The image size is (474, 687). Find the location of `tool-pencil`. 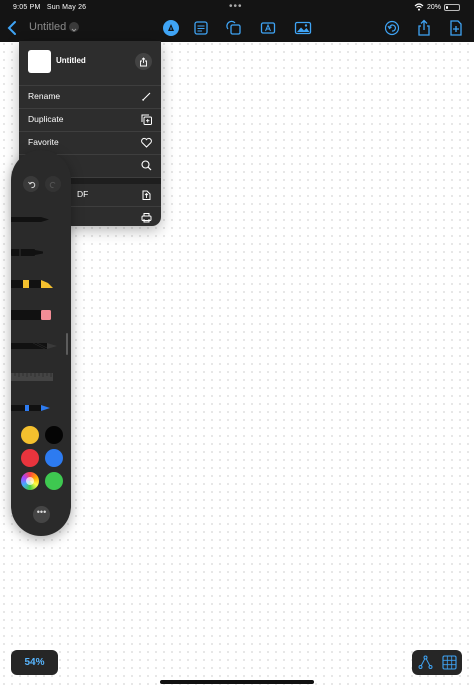

tool-pencil is located at coordinates (41, 346).